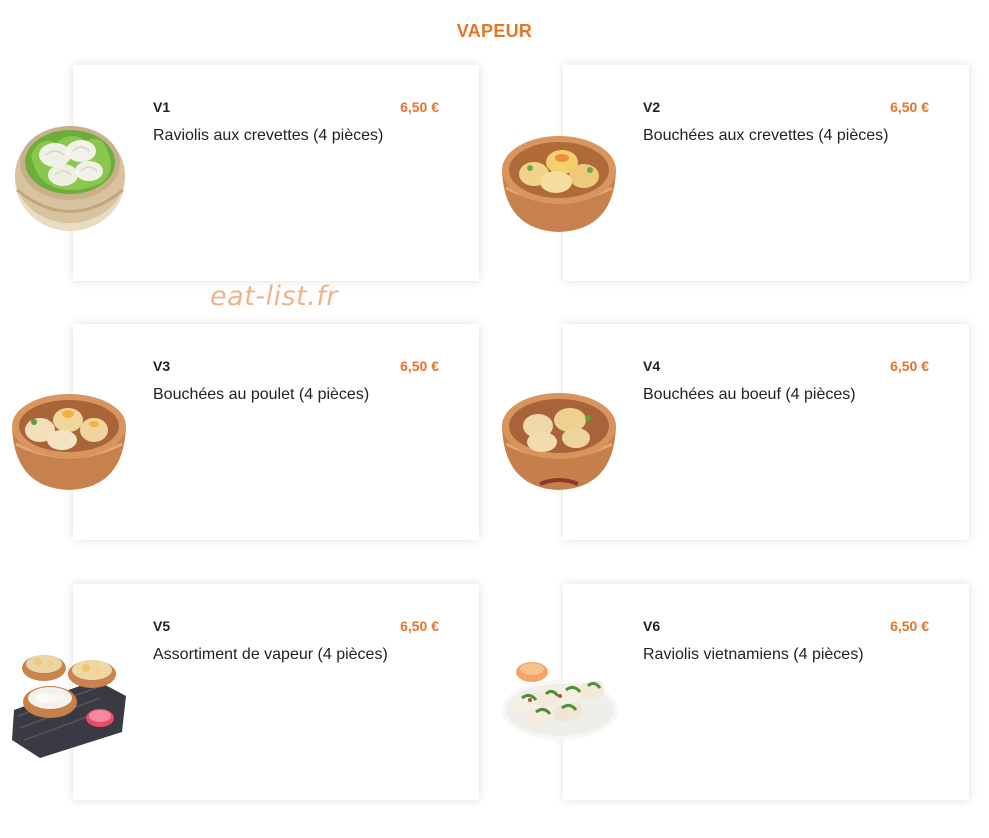 The height and width of the screenshot is (838, 989). What do you see at coordinates (162, 366) in the screenshot?
I see `item-code: V3` at bounding box center [162, 366].